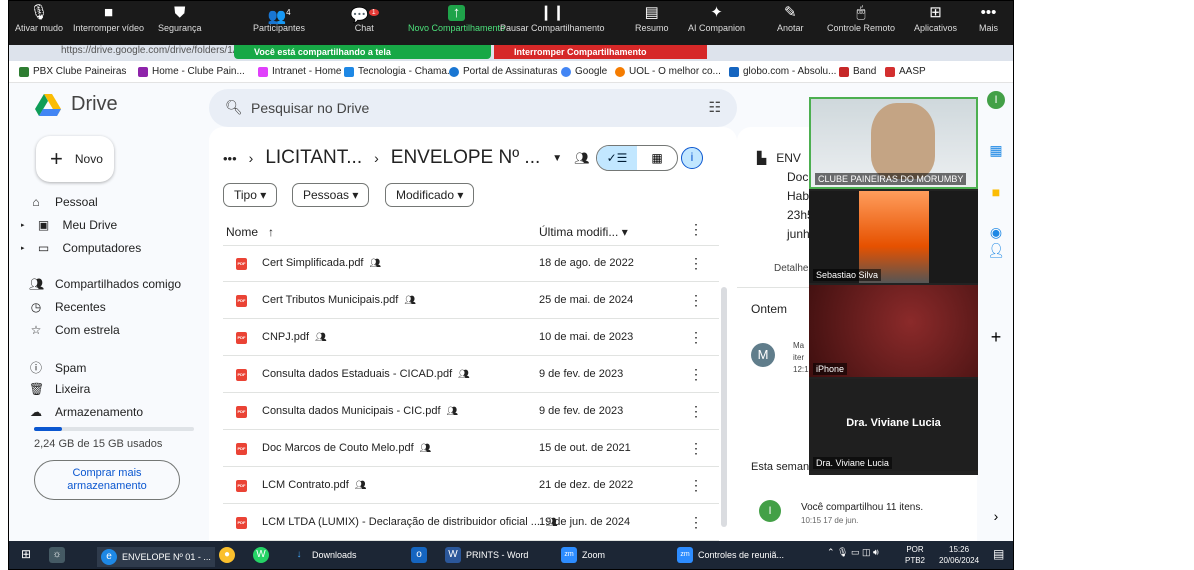 The width and height of the screenshot is (1194, 570). What do you see at coordinates (230, 158) in the screenshot?
I see `breadcrumb-overflow: •••` at bounding box center [230, 158].